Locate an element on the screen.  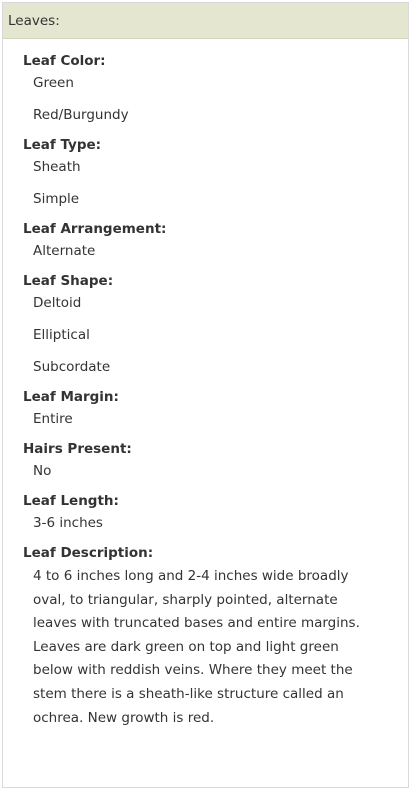
attr-value: Elliptical is located at coordinates (61, 335).